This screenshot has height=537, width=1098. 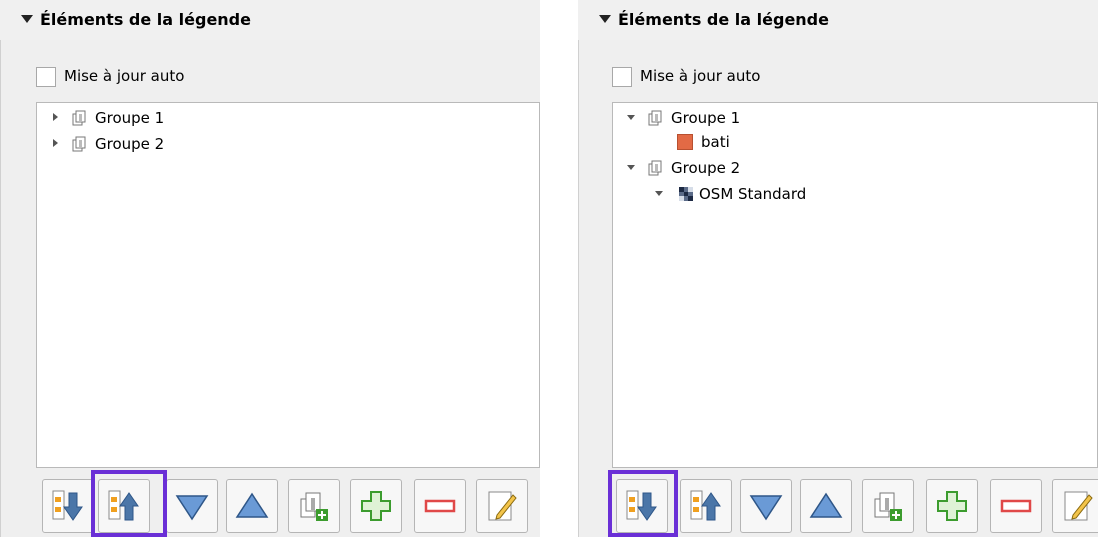 I want to click on move-down-button, so click(x=68, y=506).